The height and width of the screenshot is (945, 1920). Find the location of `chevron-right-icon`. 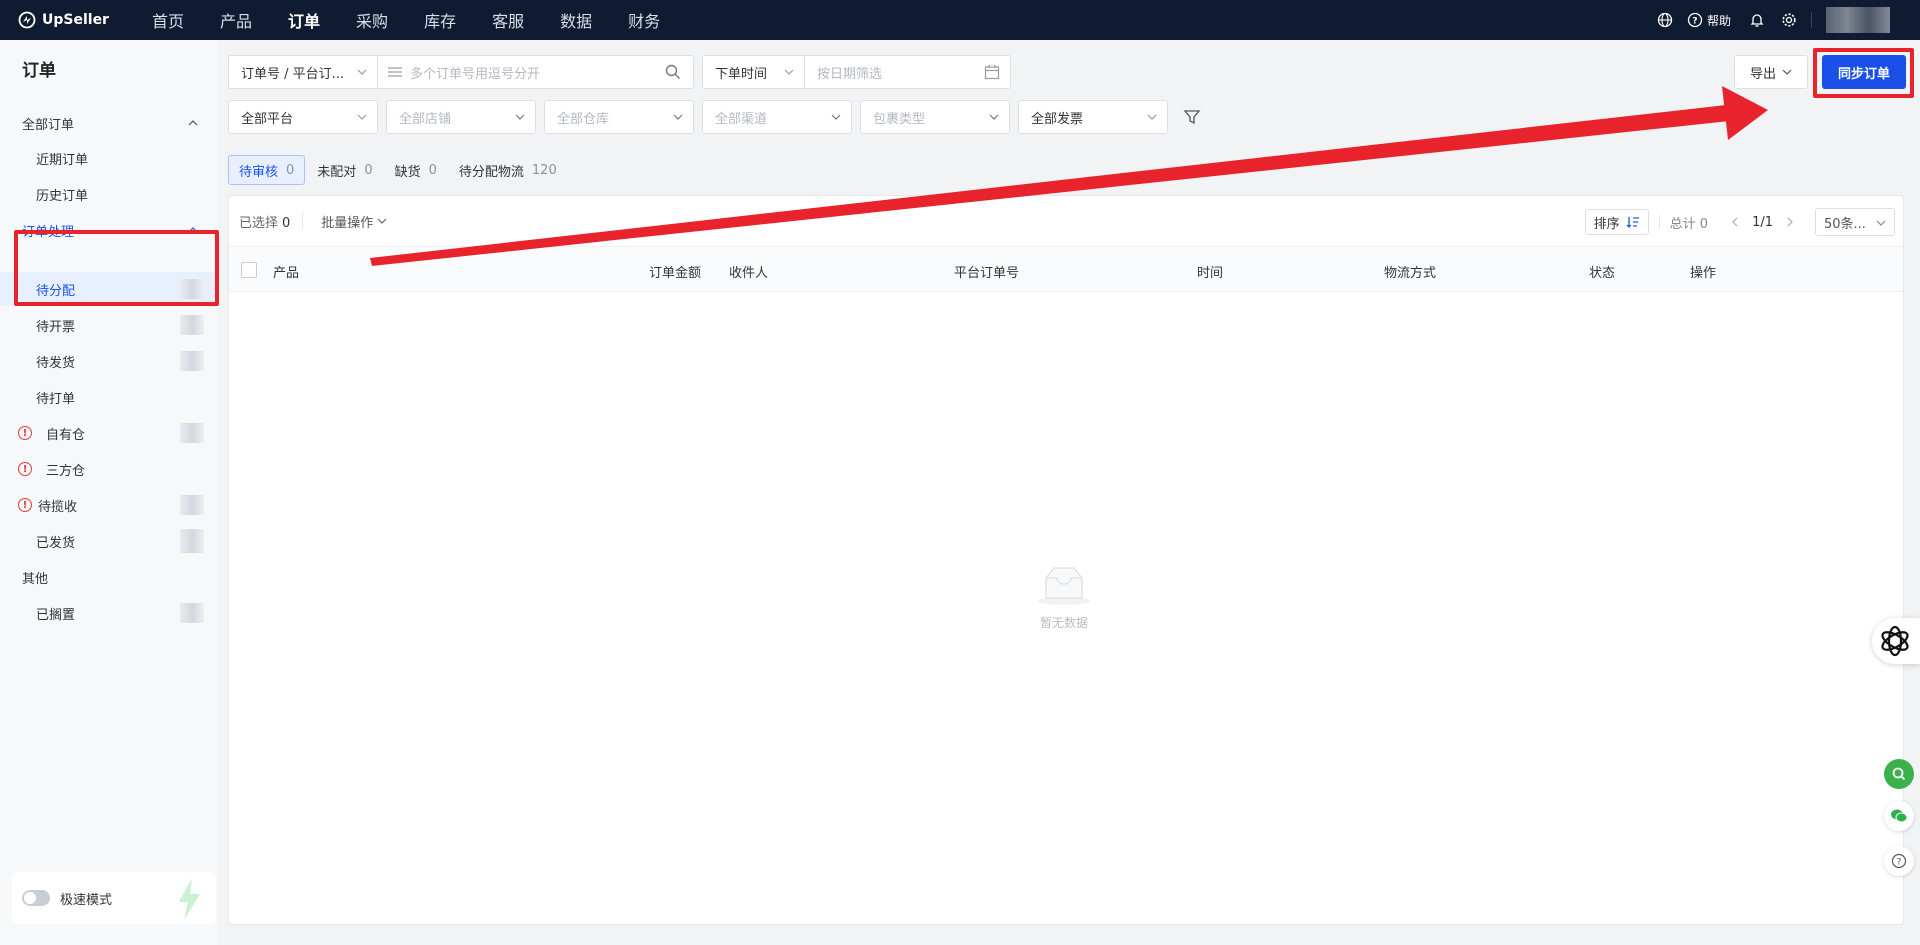

chevron-right-icon is located at coordinates (1790, 222).